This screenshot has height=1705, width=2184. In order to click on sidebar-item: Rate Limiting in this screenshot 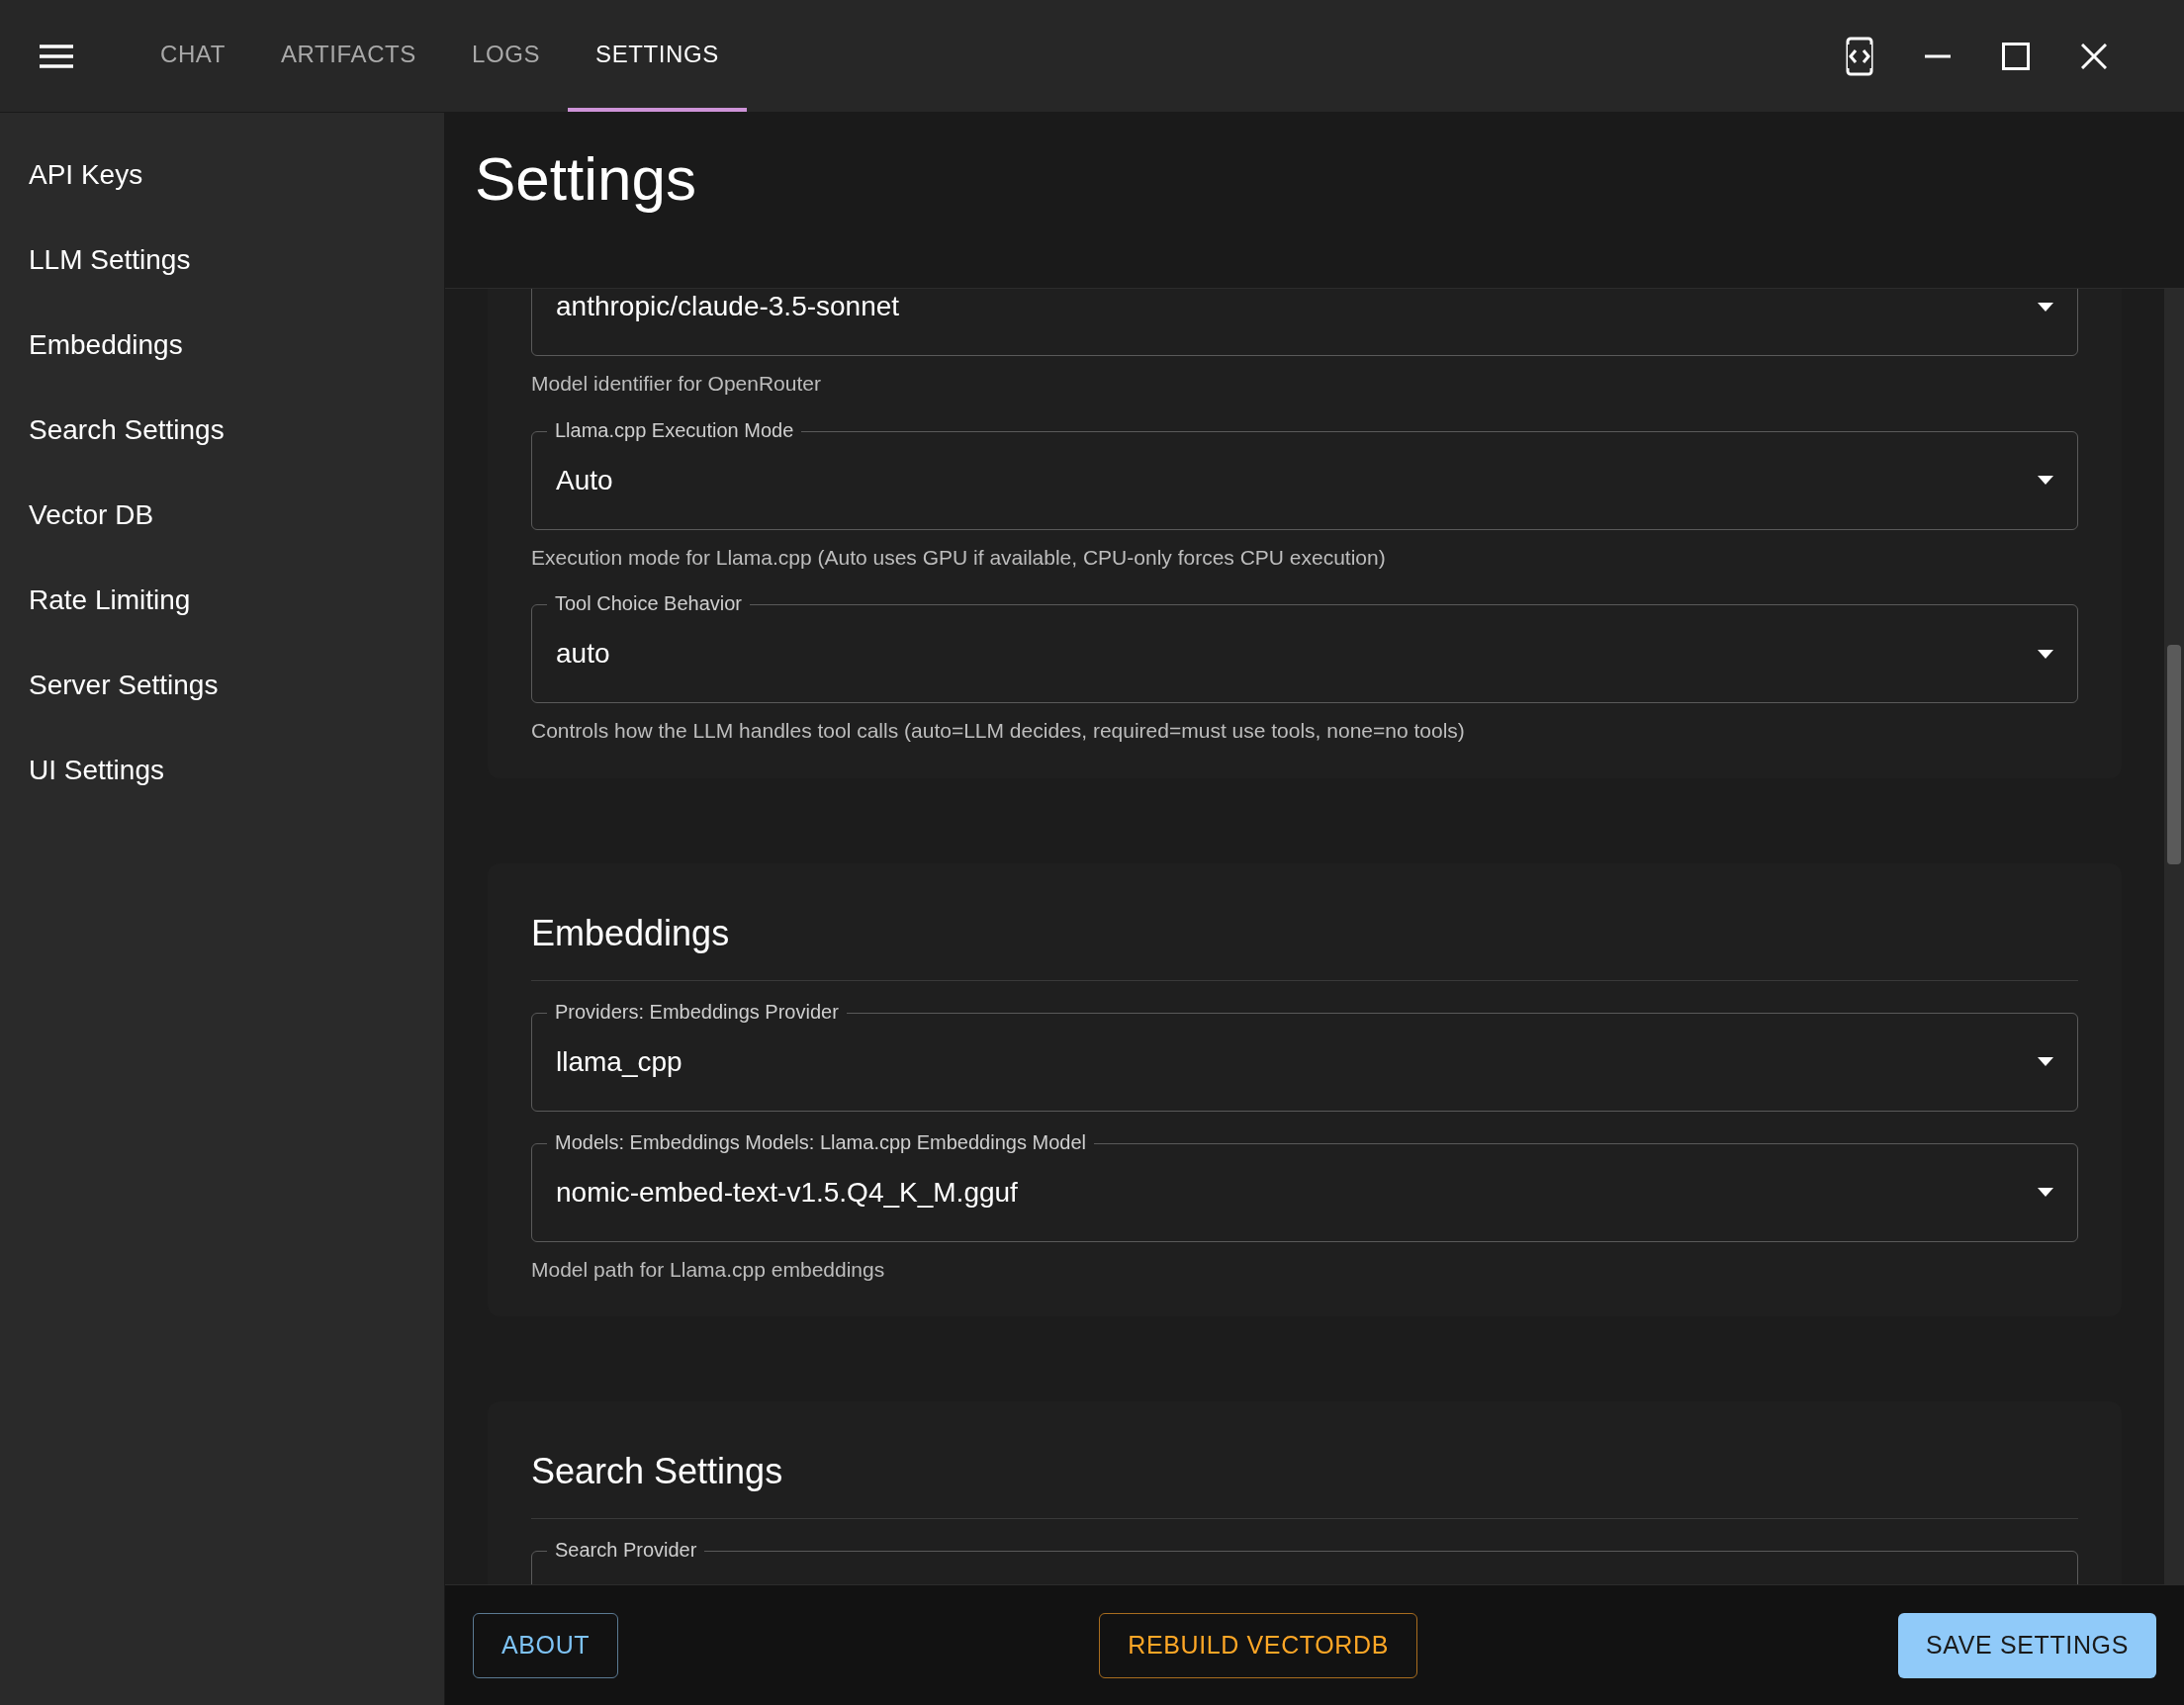, I will do `click(222, 601)`.